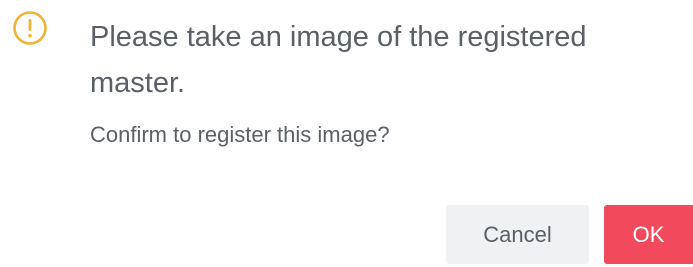 The image size is (693, 267). I want to click on cancel-button: Cancel, so click(517, 234).